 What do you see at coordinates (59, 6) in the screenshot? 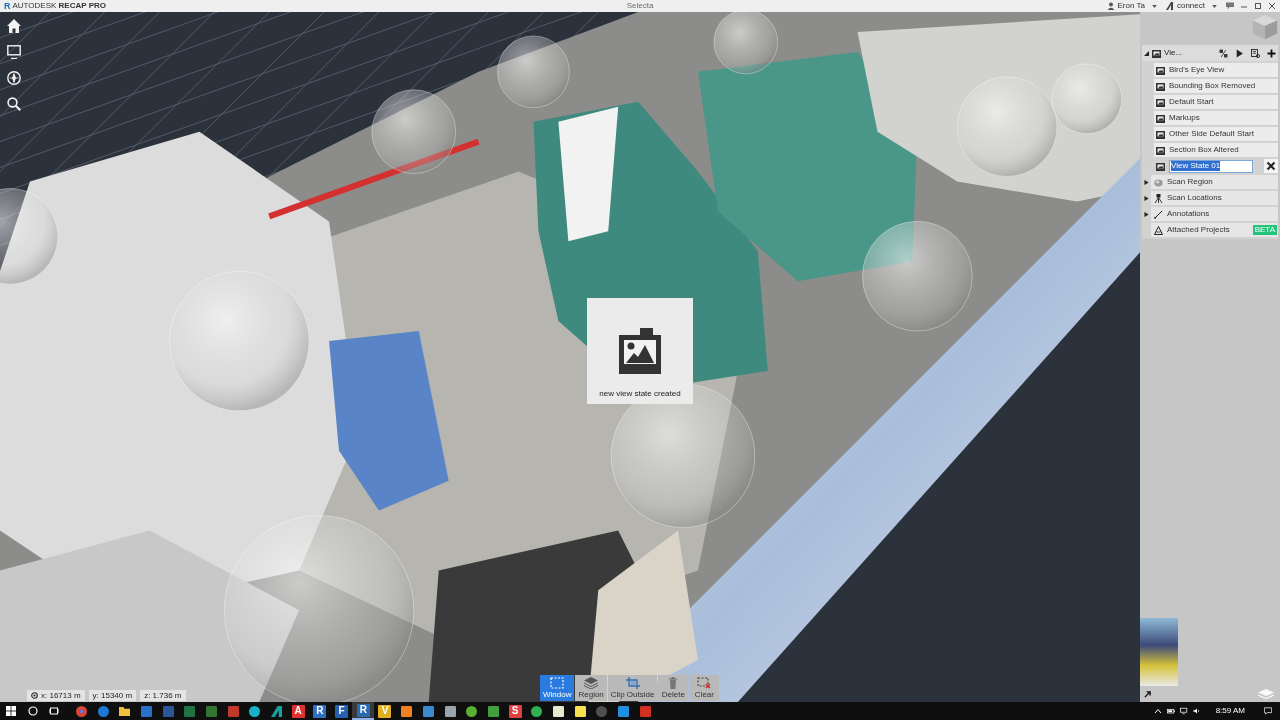
I see `product-name: AUTODESK RECAP PRO` at bounding box center [59, 6].